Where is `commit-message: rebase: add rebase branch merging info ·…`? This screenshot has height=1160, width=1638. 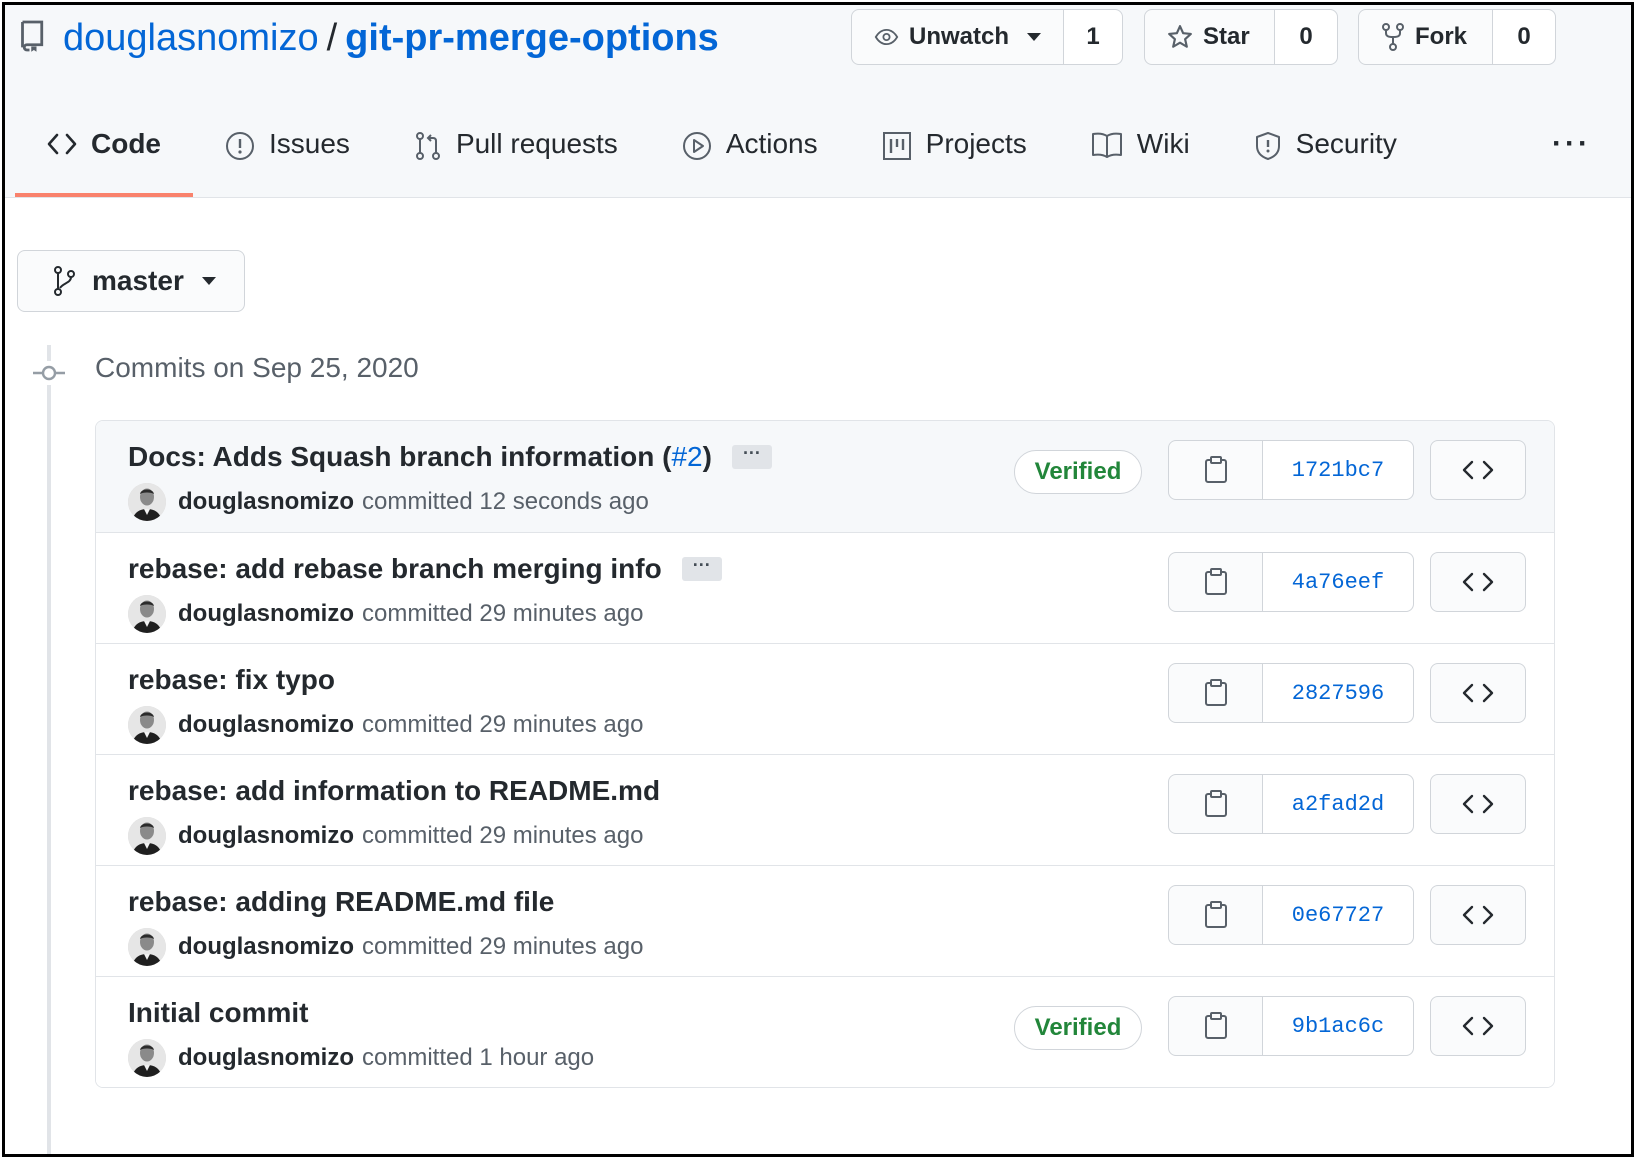
commit-message: rebase: add rebase branch merging info ·… is located at coordinates (425, 569).